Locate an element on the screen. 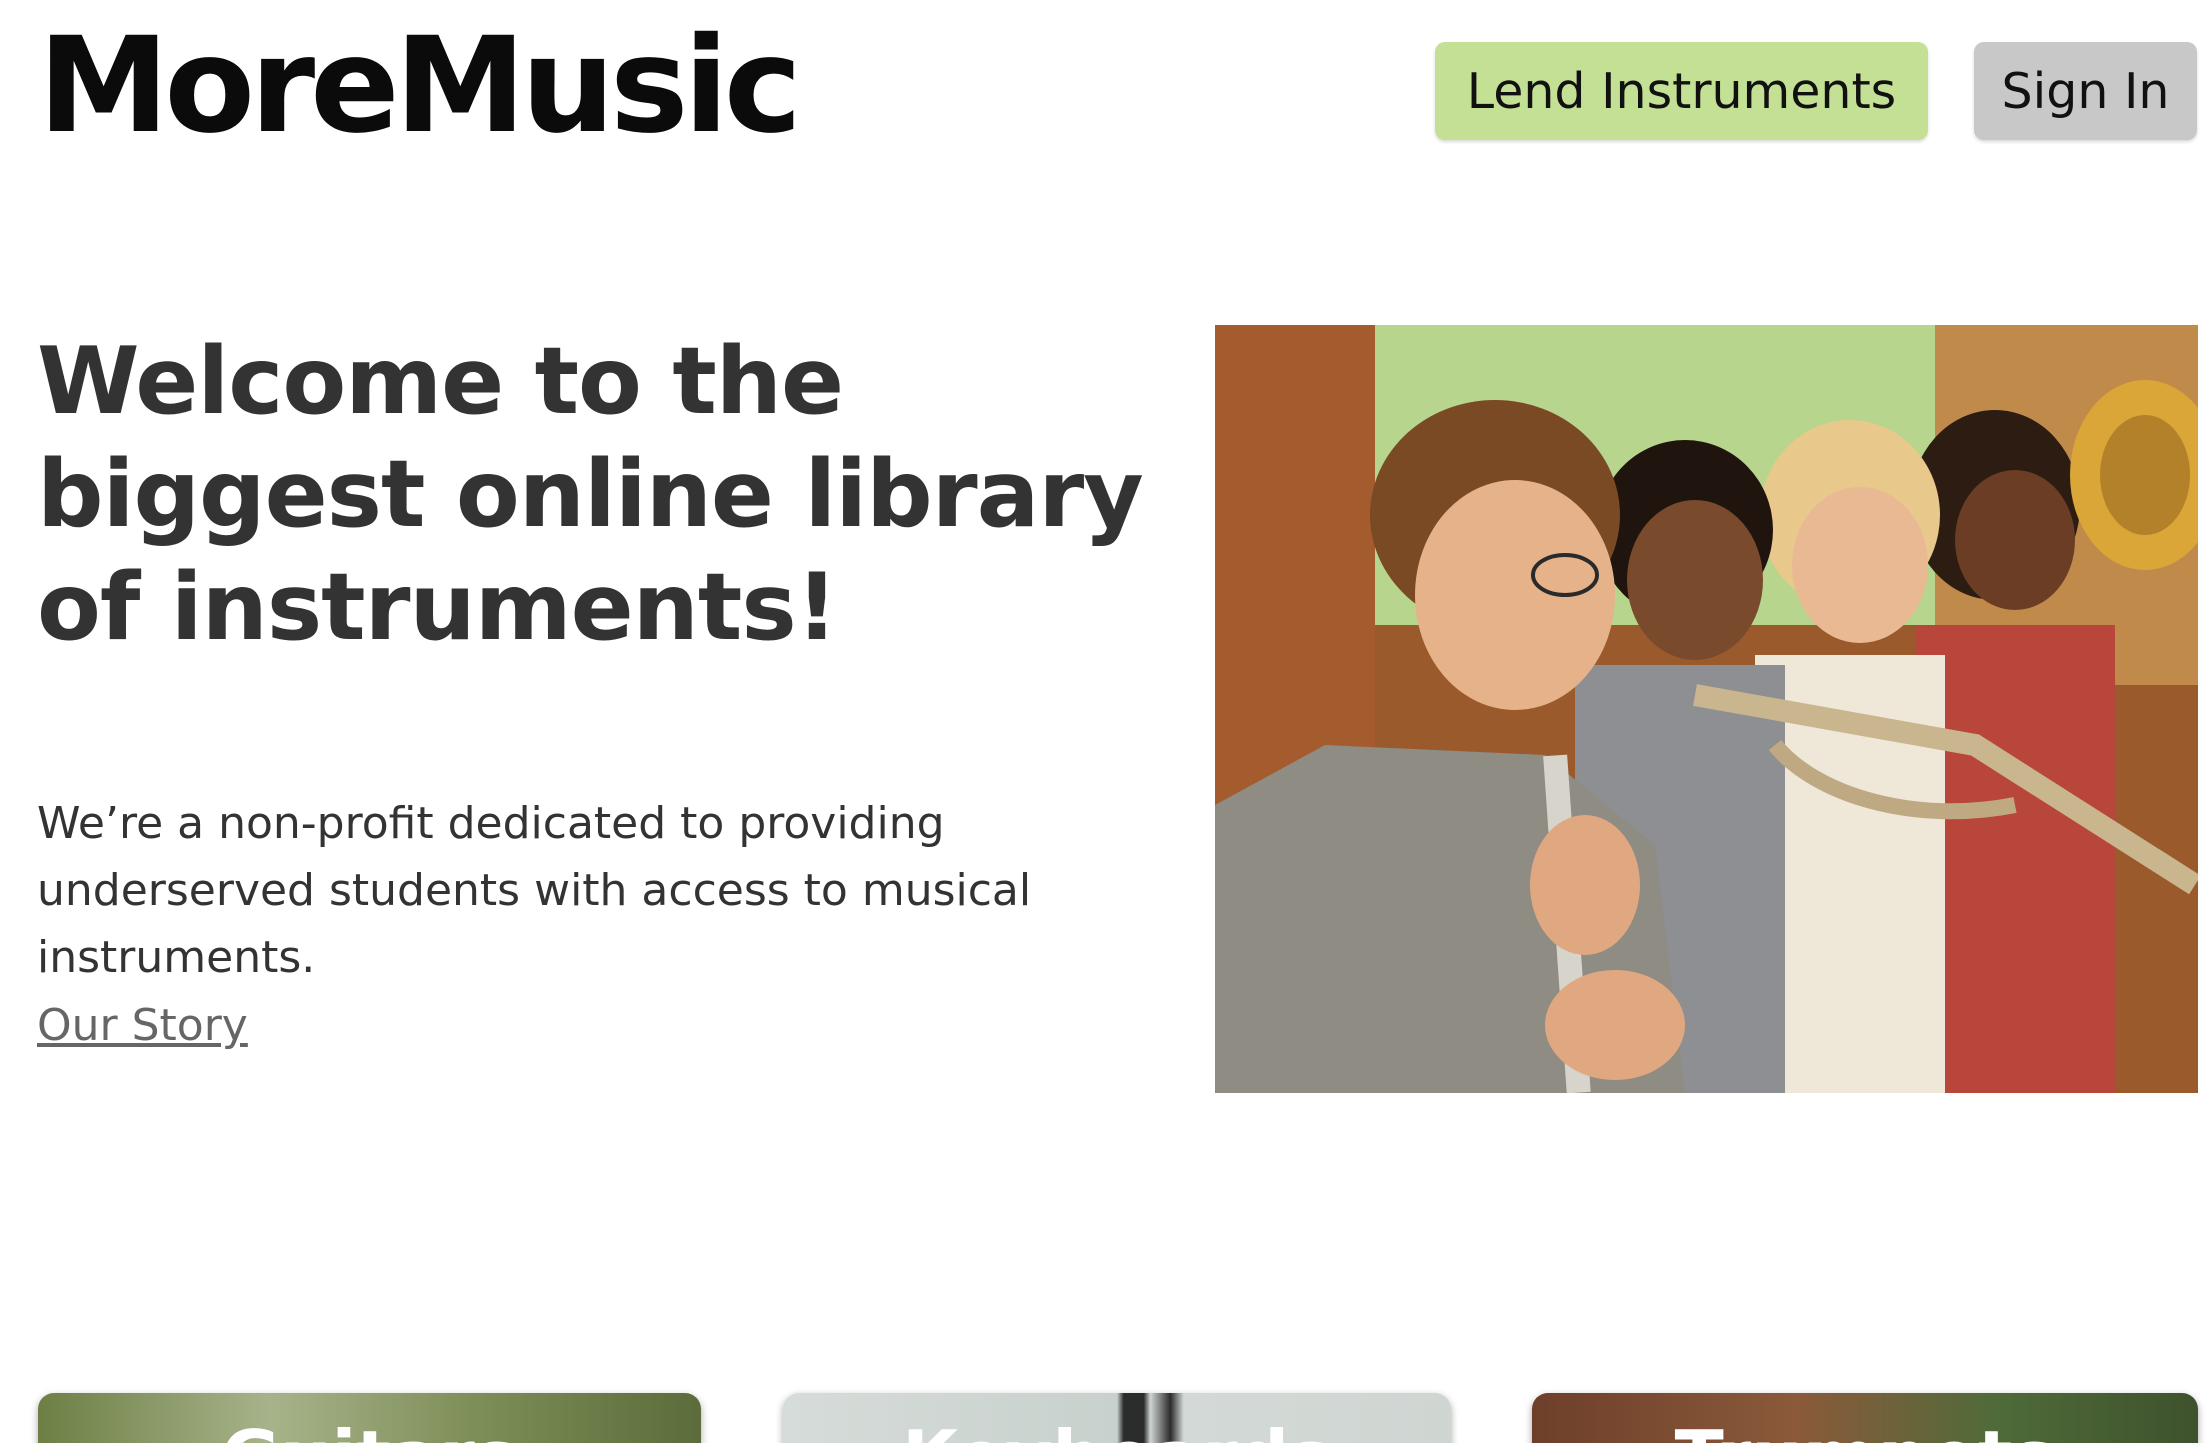 The image size is (2211, 1443). site-logo: MoreMusic is located at coordinates (420, 86).